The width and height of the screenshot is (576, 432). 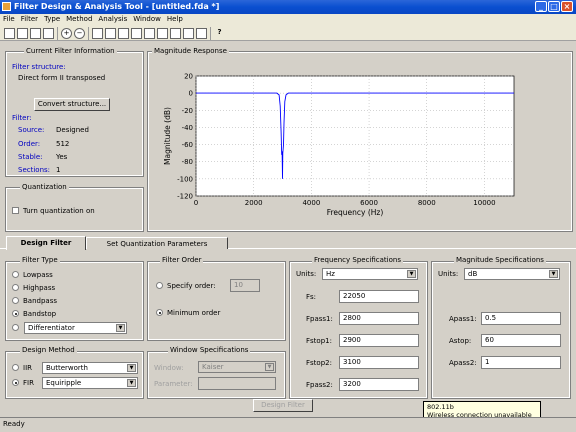 What do you see at coordinates (201, 33) in the screenshot?
I see `filter-info-icon` at bounding box center [201, 33].